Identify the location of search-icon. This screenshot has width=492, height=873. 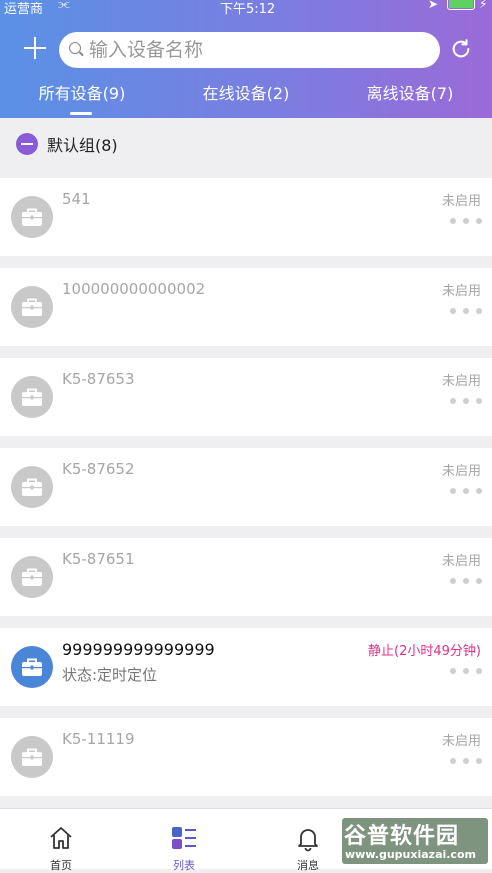
(77, 50).